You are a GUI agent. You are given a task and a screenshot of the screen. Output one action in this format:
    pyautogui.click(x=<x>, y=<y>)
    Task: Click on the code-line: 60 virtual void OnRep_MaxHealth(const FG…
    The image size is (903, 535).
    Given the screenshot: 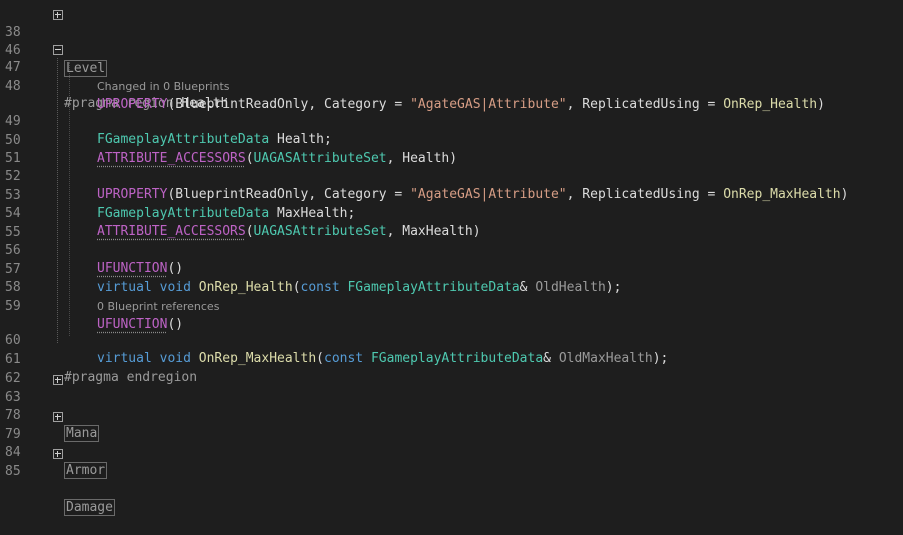 What is the action you would take?
    pyautogui.click(x=334, y=340)
    